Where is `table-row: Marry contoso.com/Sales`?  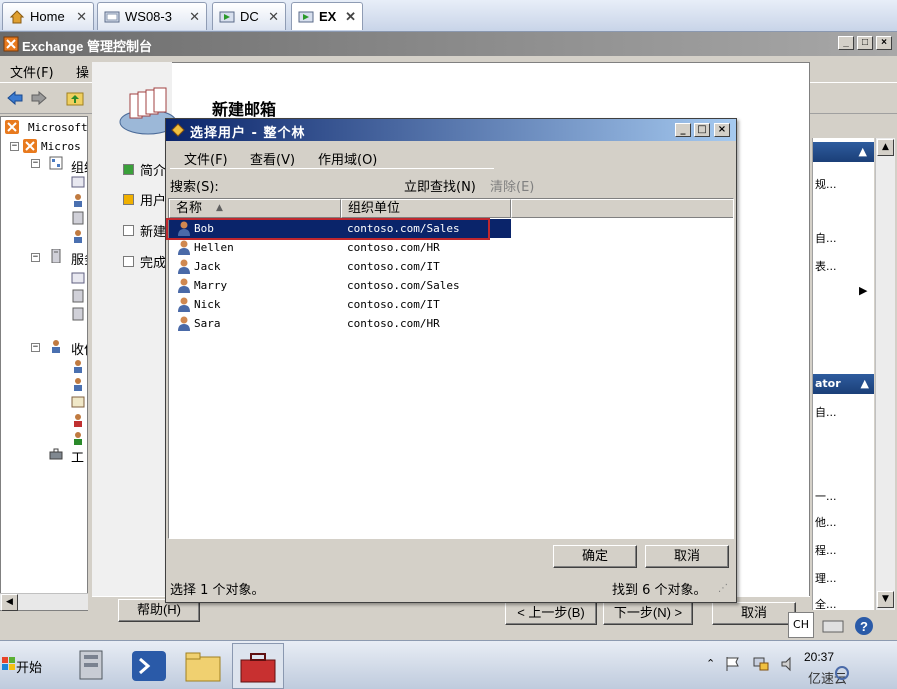
table-row: Marry contoso.com/Sales is located at coordinates (340, 285).